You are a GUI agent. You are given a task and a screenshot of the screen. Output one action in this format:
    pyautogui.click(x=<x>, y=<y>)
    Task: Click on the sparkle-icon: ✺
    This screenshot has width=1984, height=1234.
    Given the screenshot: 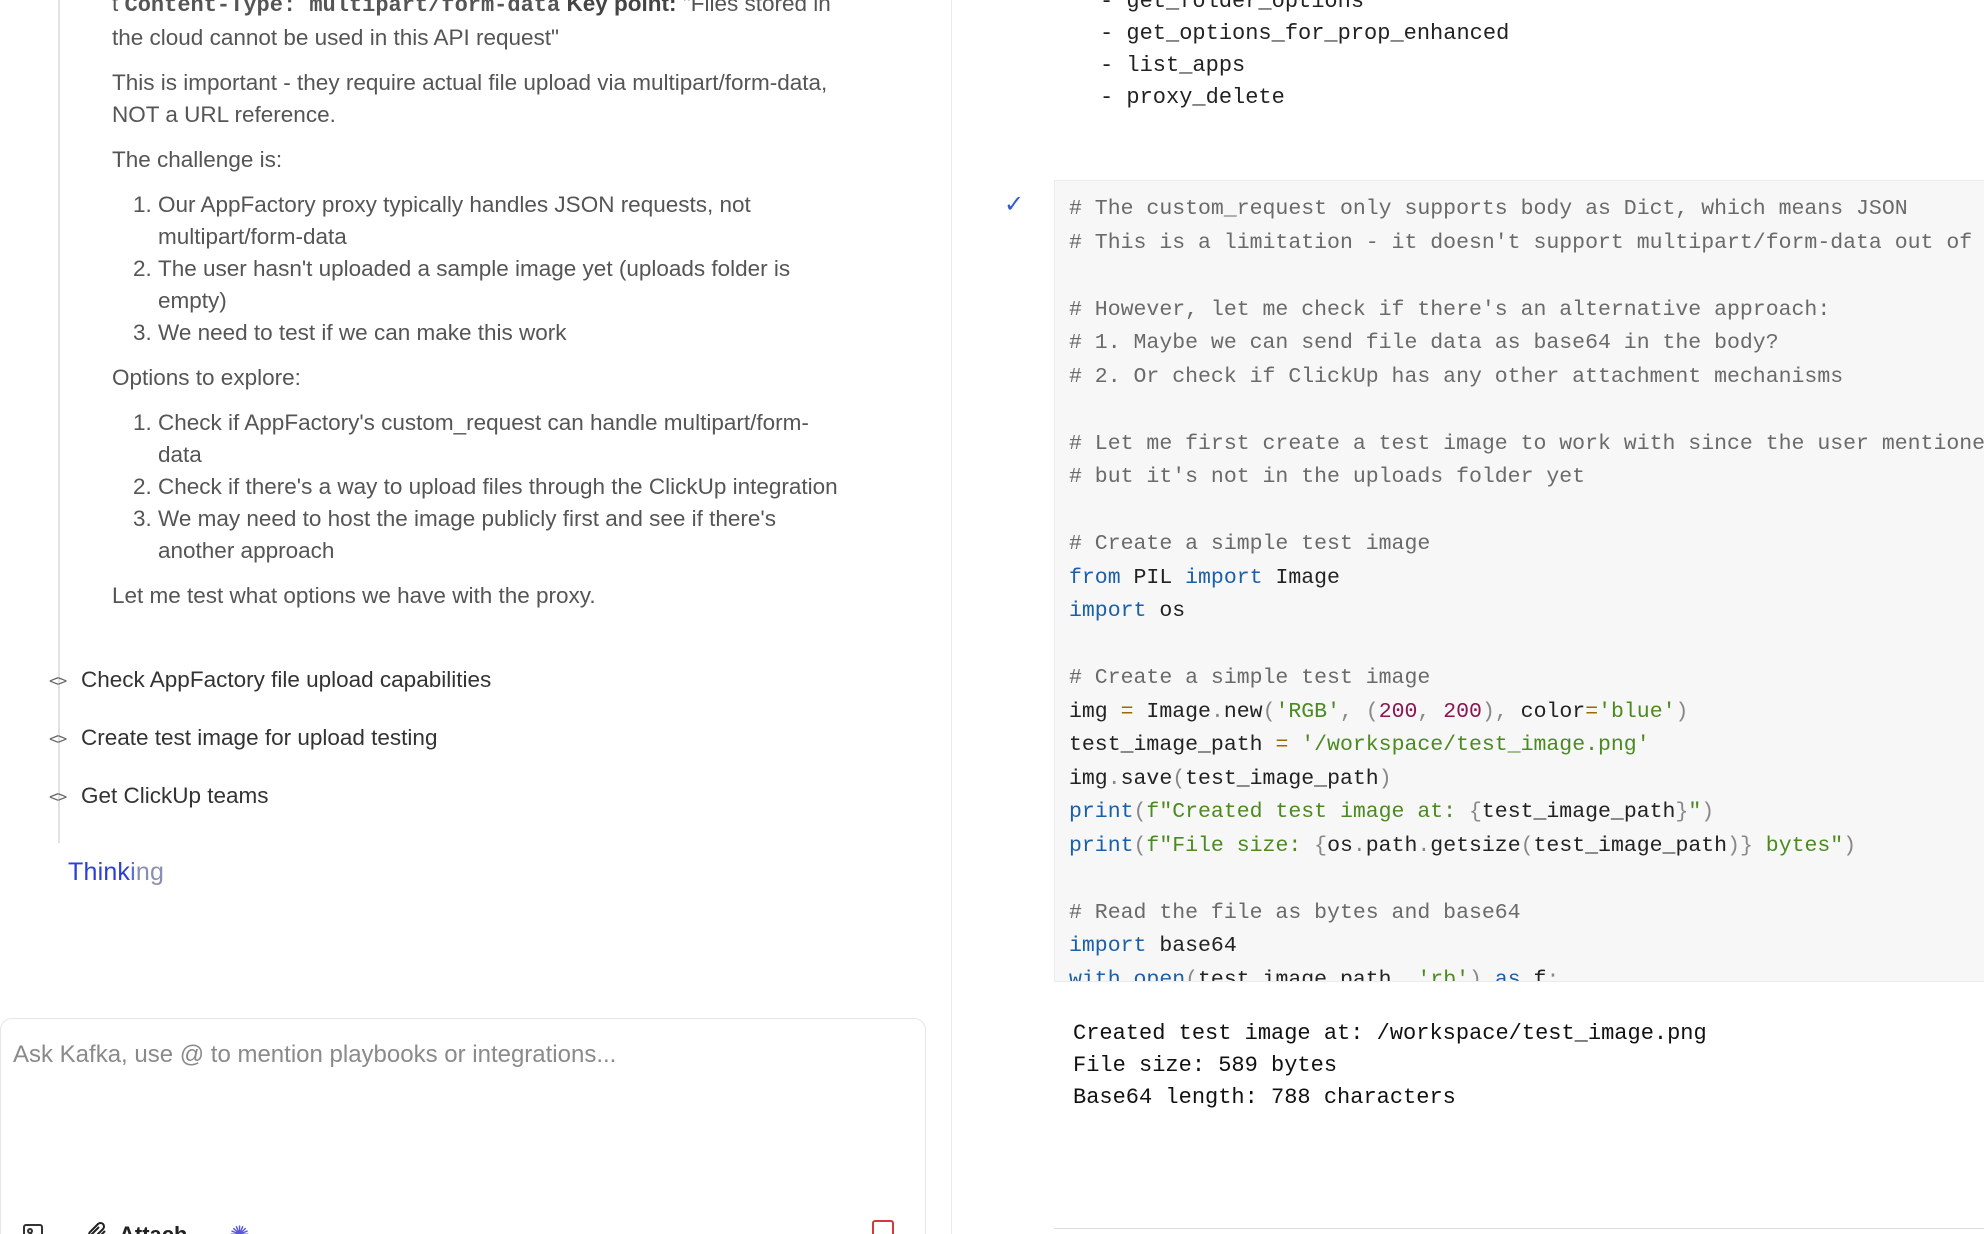 What is the action you would take?
    pyautogui.click(x=239, y=1227)
    